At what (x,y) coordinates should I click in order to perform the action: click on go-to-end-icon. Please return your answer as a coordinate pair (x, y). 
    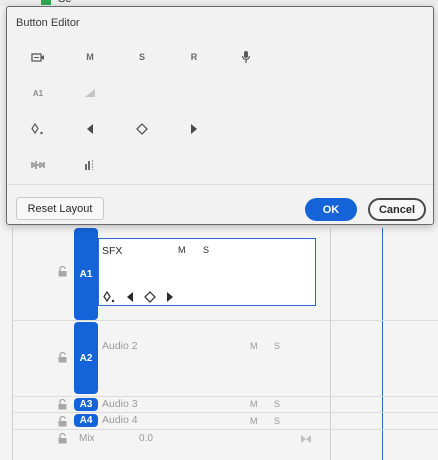
    Looking at the image, I should click on (306, 439).